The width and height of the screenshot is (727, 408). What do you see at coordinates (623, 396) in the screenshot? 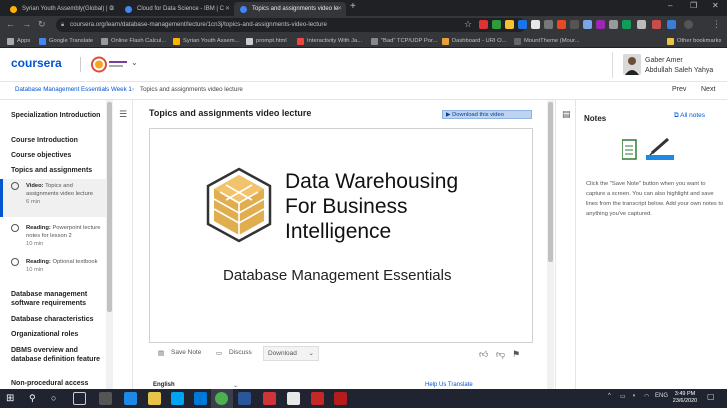
I see `network-icon: ▭` at bounding box center [623, 396].